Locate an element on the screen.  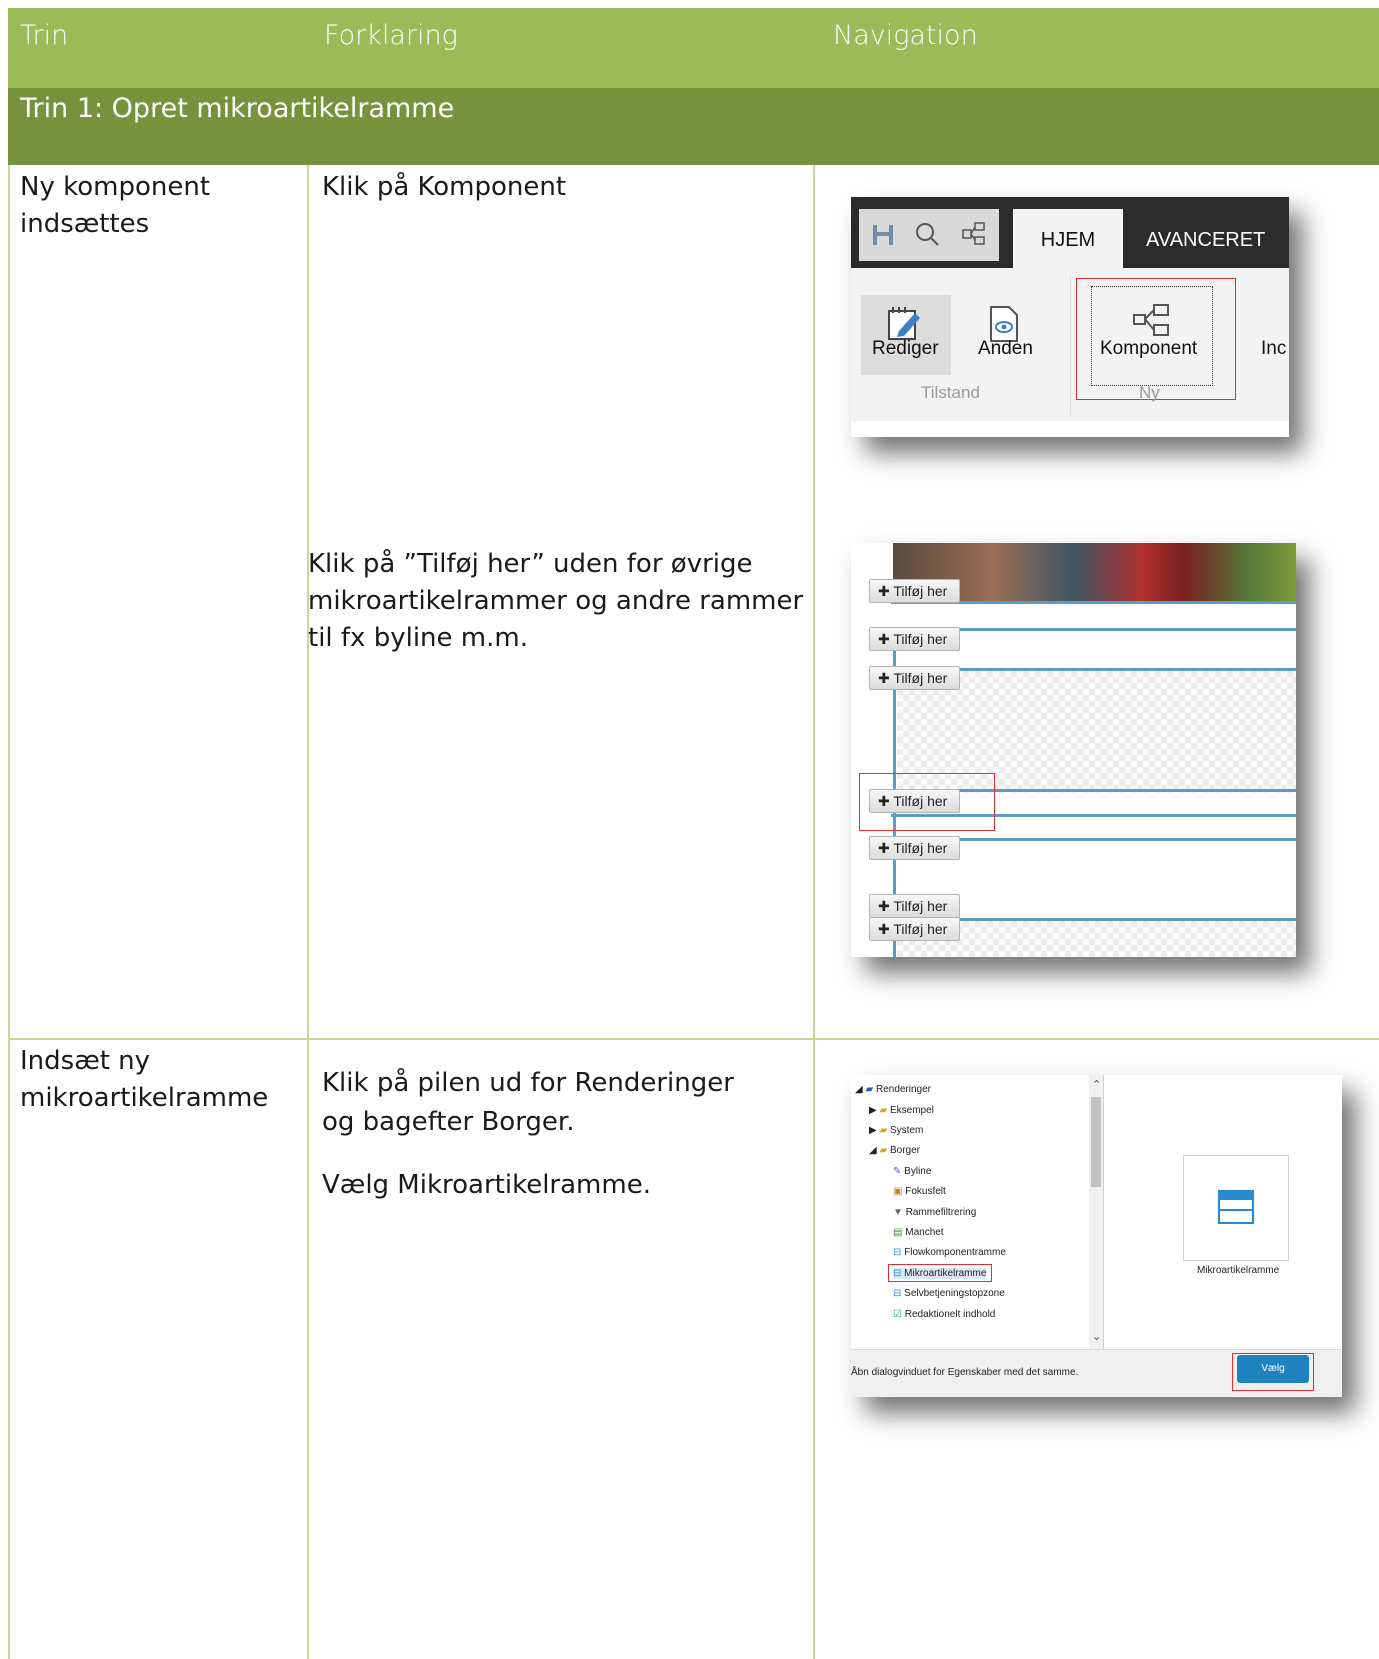
section-header: Trin 1: Opret mikroartikelramme is located at coordinates (693, 126).